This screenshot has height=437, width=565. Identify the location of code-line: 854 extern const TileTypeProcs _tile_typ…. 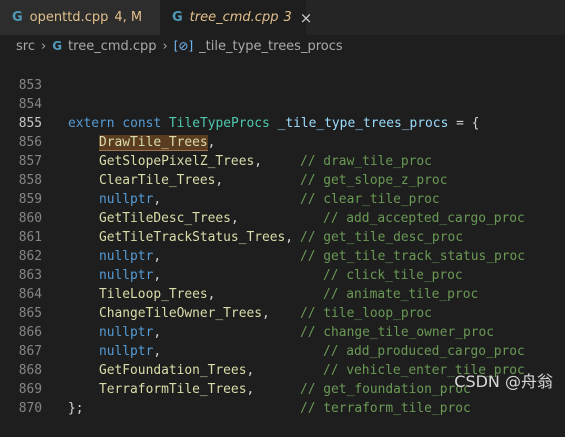
(282, 103).